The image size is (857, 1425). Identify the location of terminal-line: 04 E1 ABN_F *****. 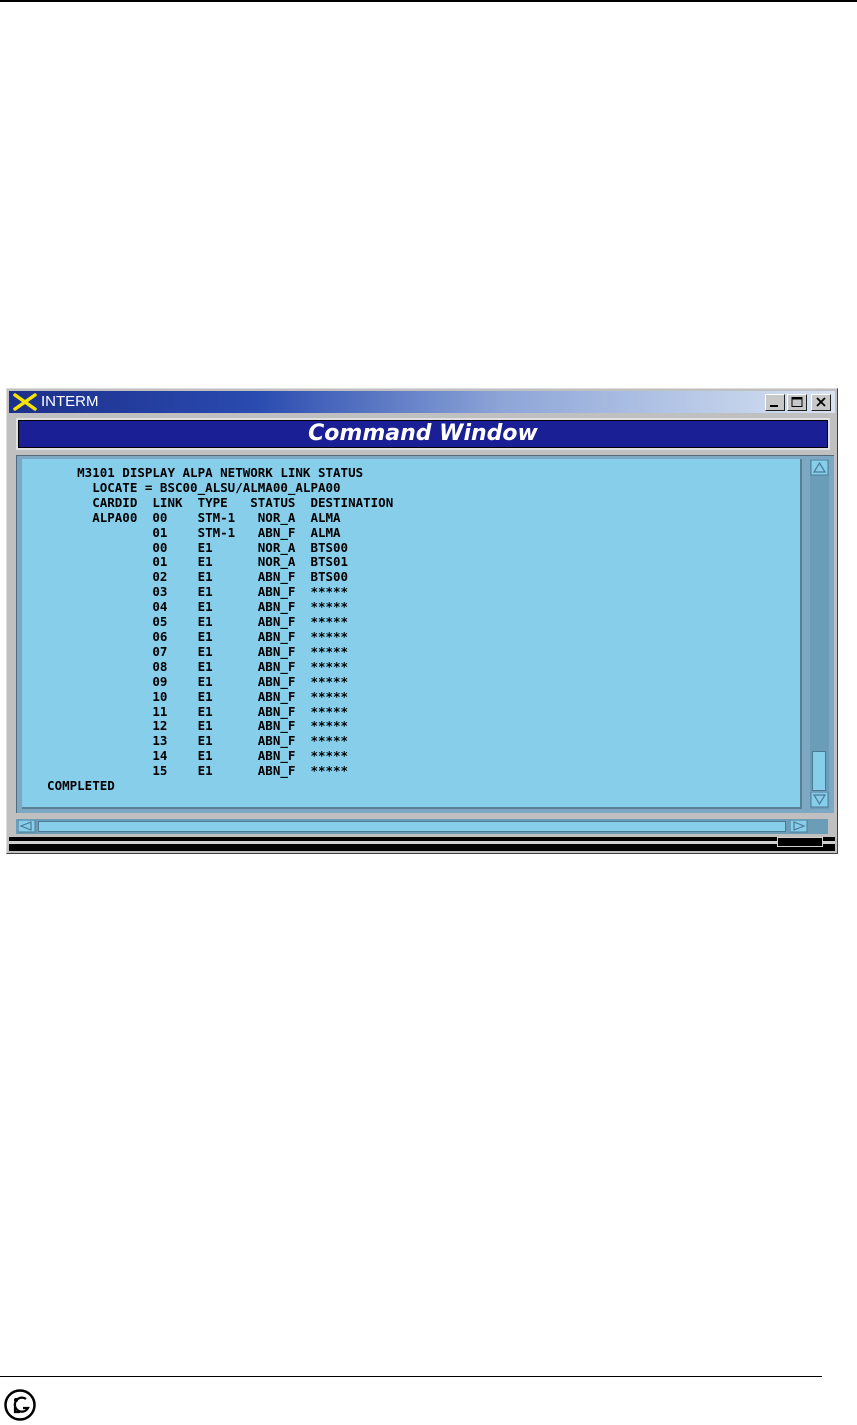
(190, 607).